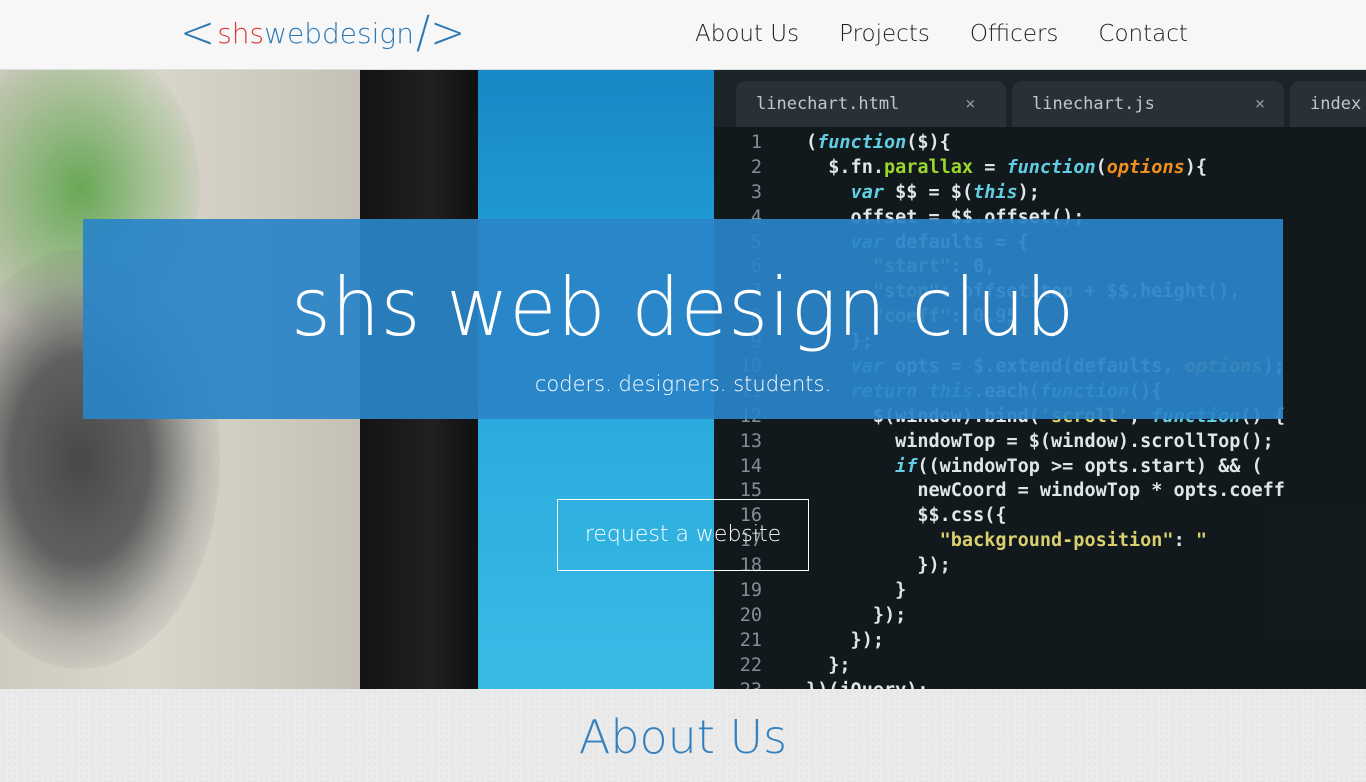  What do you see at coordinates (747, 34) in the screenshot?
I see `nav-link-about-us: About Us` at bounding box center [747, 34].